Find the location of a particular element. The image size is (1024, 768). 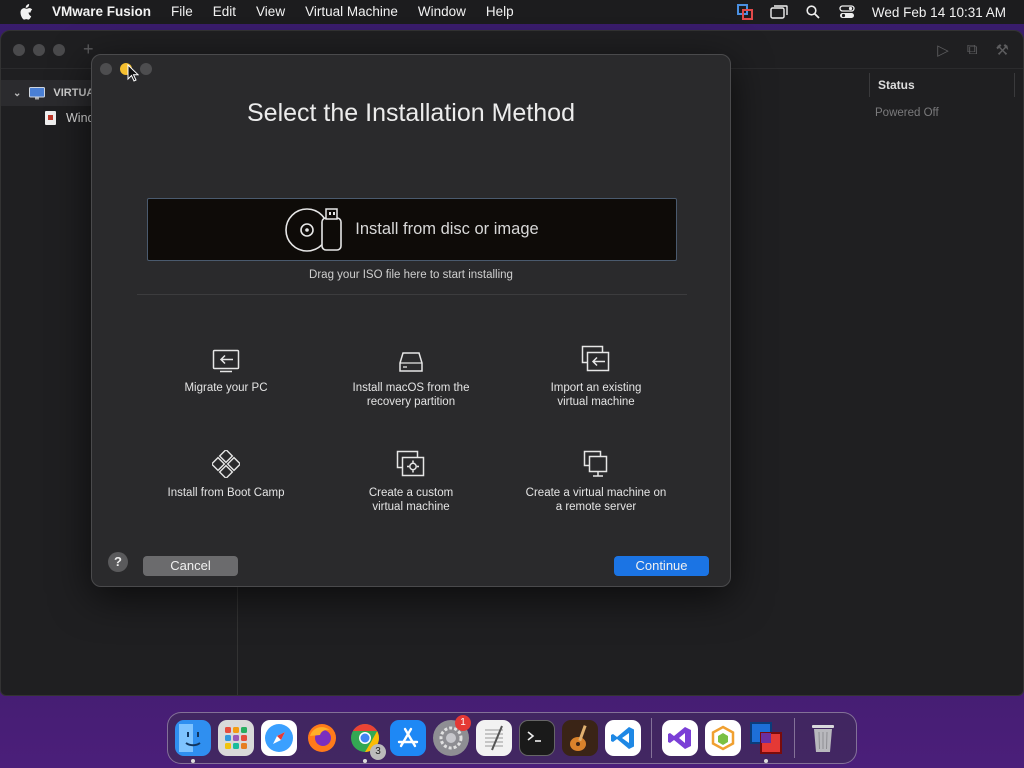

launchpad-icon is located at coordinates (236, 738).